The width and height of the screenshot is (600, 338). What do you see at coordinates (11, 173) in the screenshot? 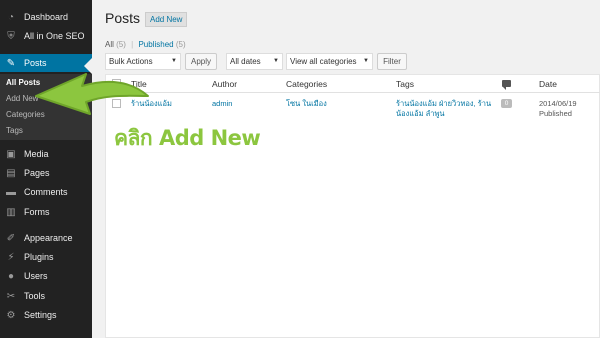
I see `pages-icon: ▤` at bounding box center [11, 173].